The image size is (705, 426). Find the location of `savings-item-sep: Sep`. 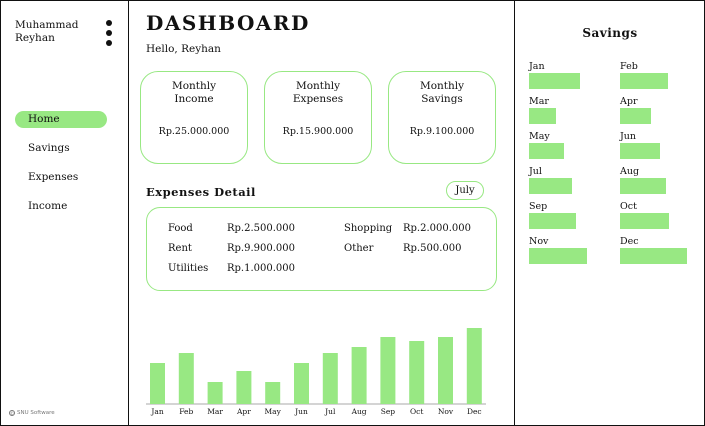

savings-item-sep: Sep is located at coordinates (569, 215).